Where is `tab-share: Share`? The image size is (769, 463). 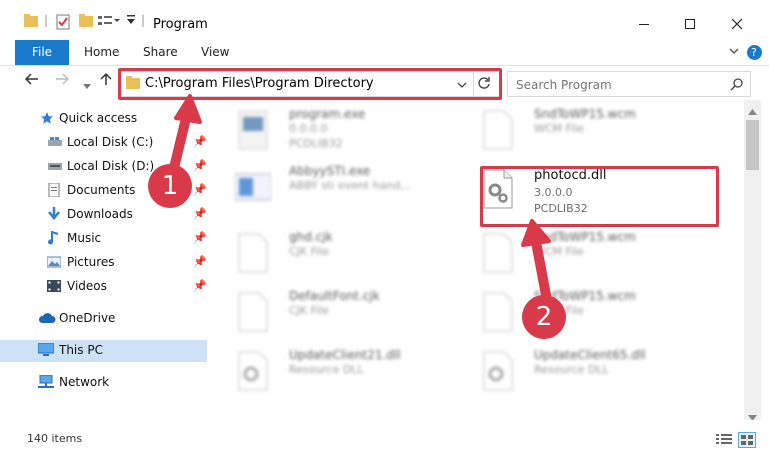 tab-share: Share is located at coordinates (160, 52).